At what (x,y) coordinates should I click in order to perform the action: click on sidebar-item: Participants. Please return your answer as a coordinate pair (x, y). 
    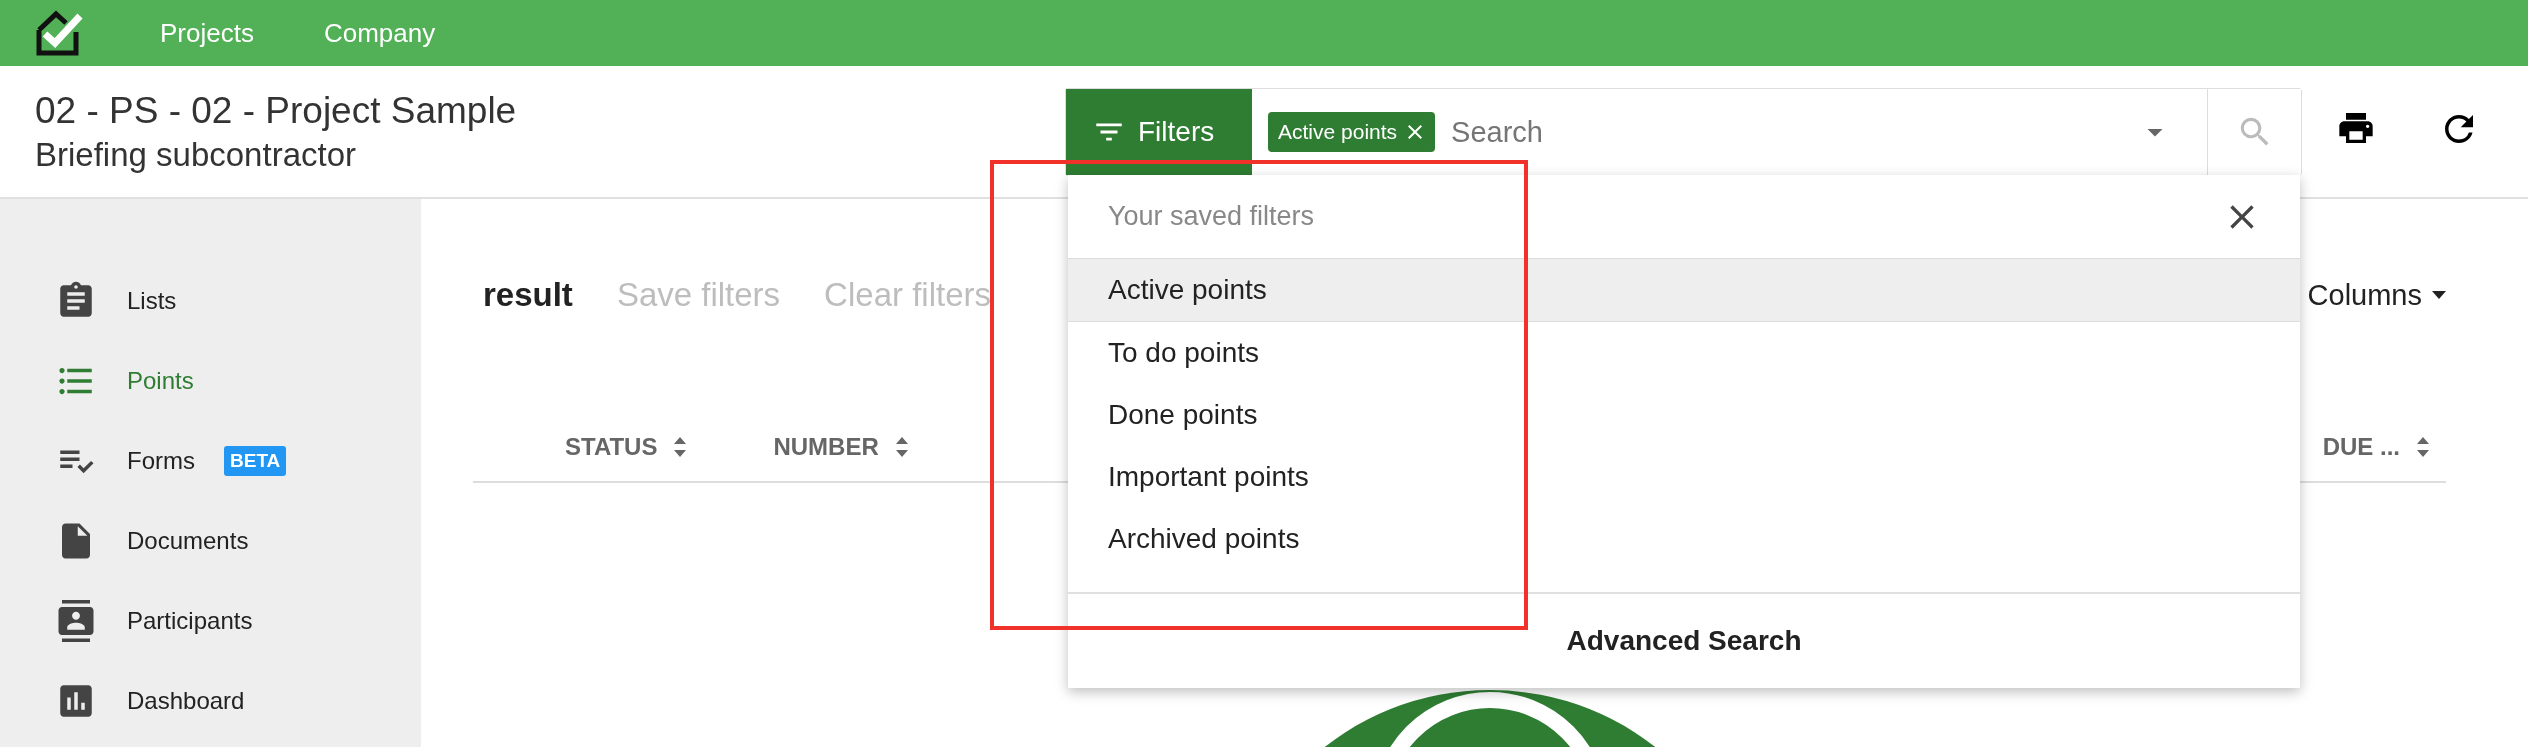
    Looking at the image, I should click on (210, 621).